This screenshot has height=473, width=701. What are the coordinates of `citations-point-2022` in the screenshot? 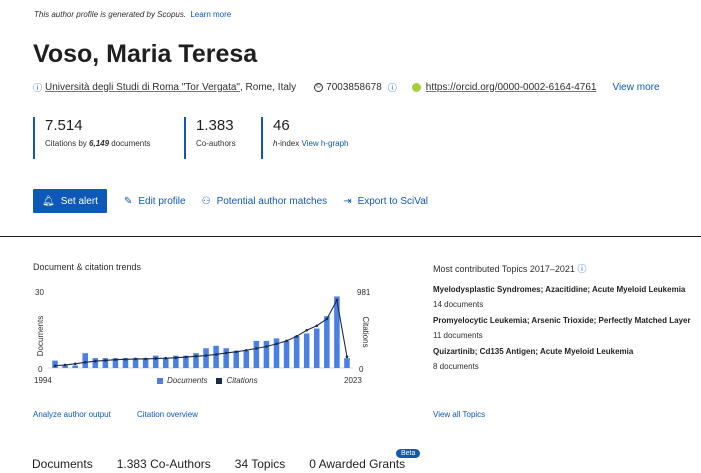 It's located at (337, 300).